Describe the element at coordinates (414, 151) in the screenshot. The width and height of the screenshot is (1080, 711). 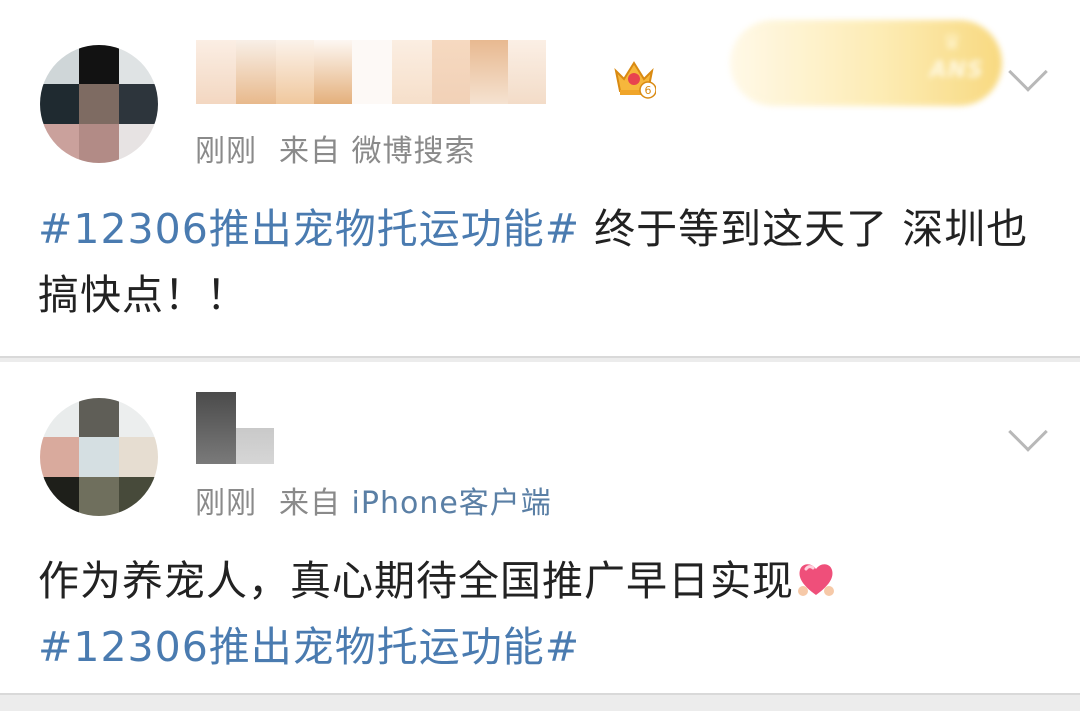
I see `post-source: 微博搜索` at that location.